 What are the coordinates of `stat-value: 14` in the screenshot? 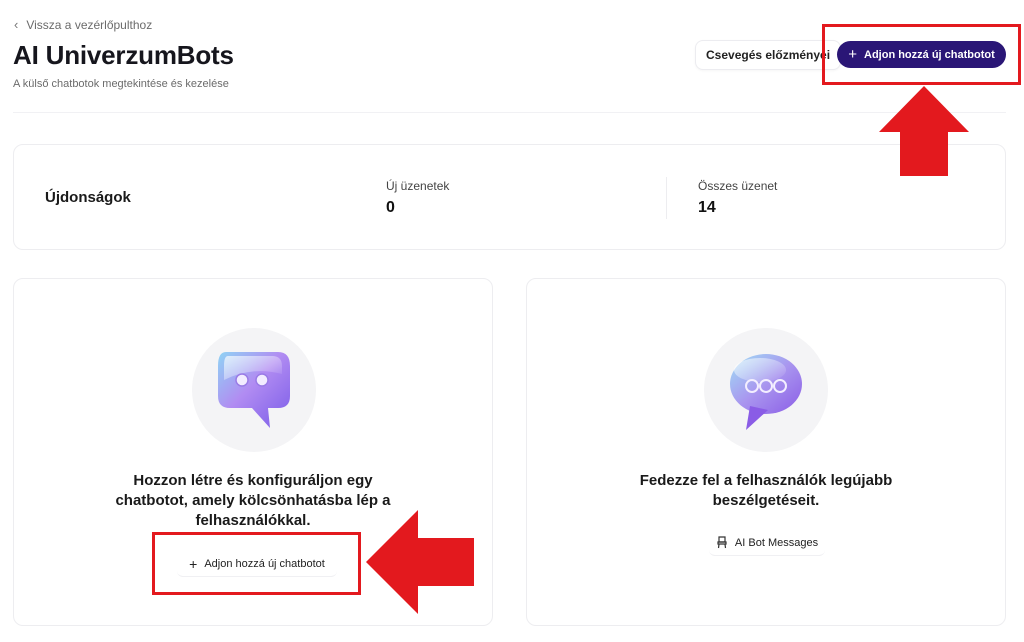 It's located at (707, 207).